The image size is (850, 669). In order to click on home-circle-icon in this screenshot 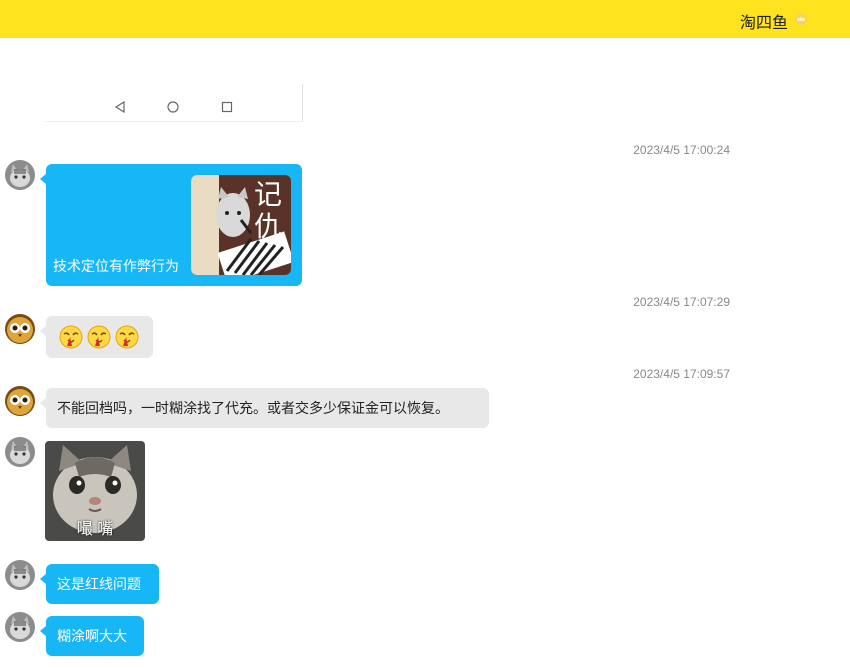, I will do `click(173, 107)`.